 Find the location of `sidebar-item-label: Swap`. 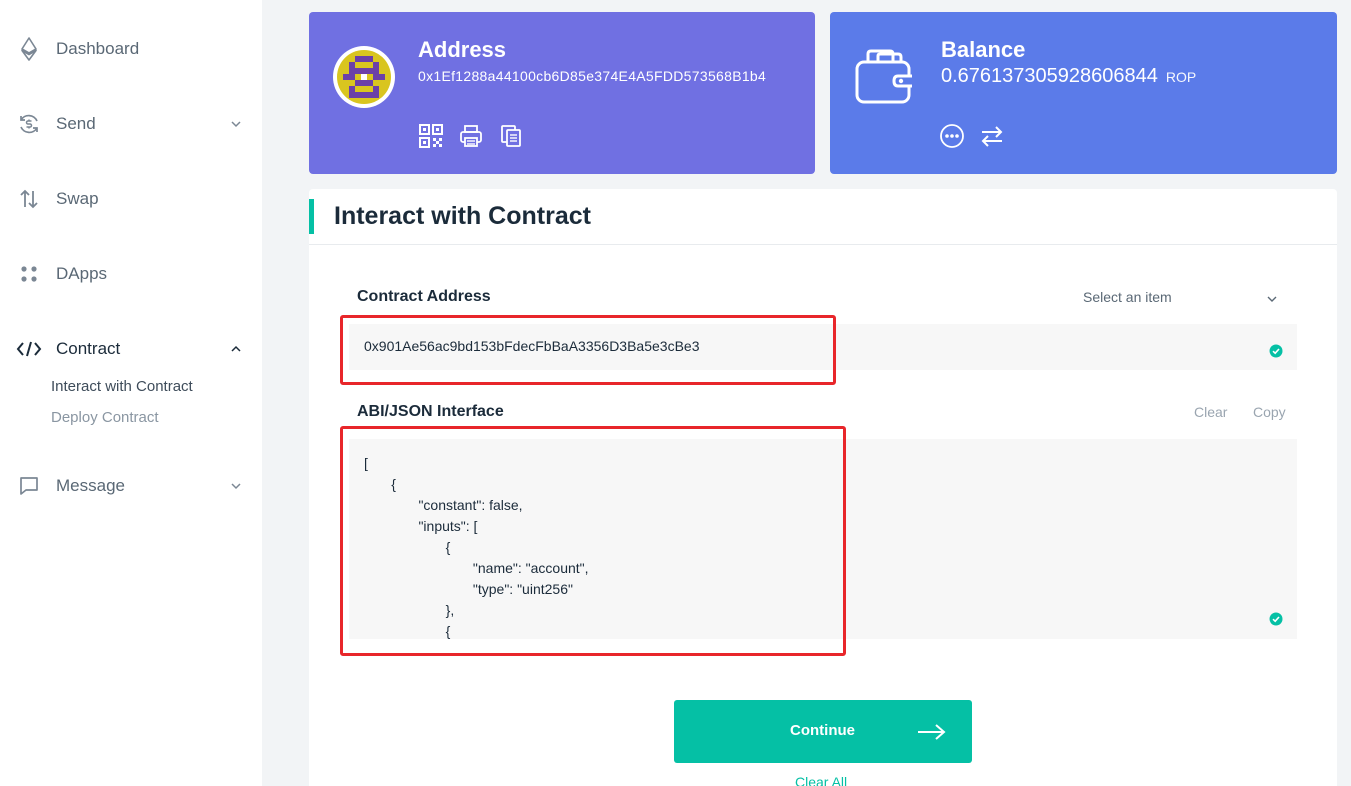

sidebar-item-label: Swap is located at coordinates (77, 198).